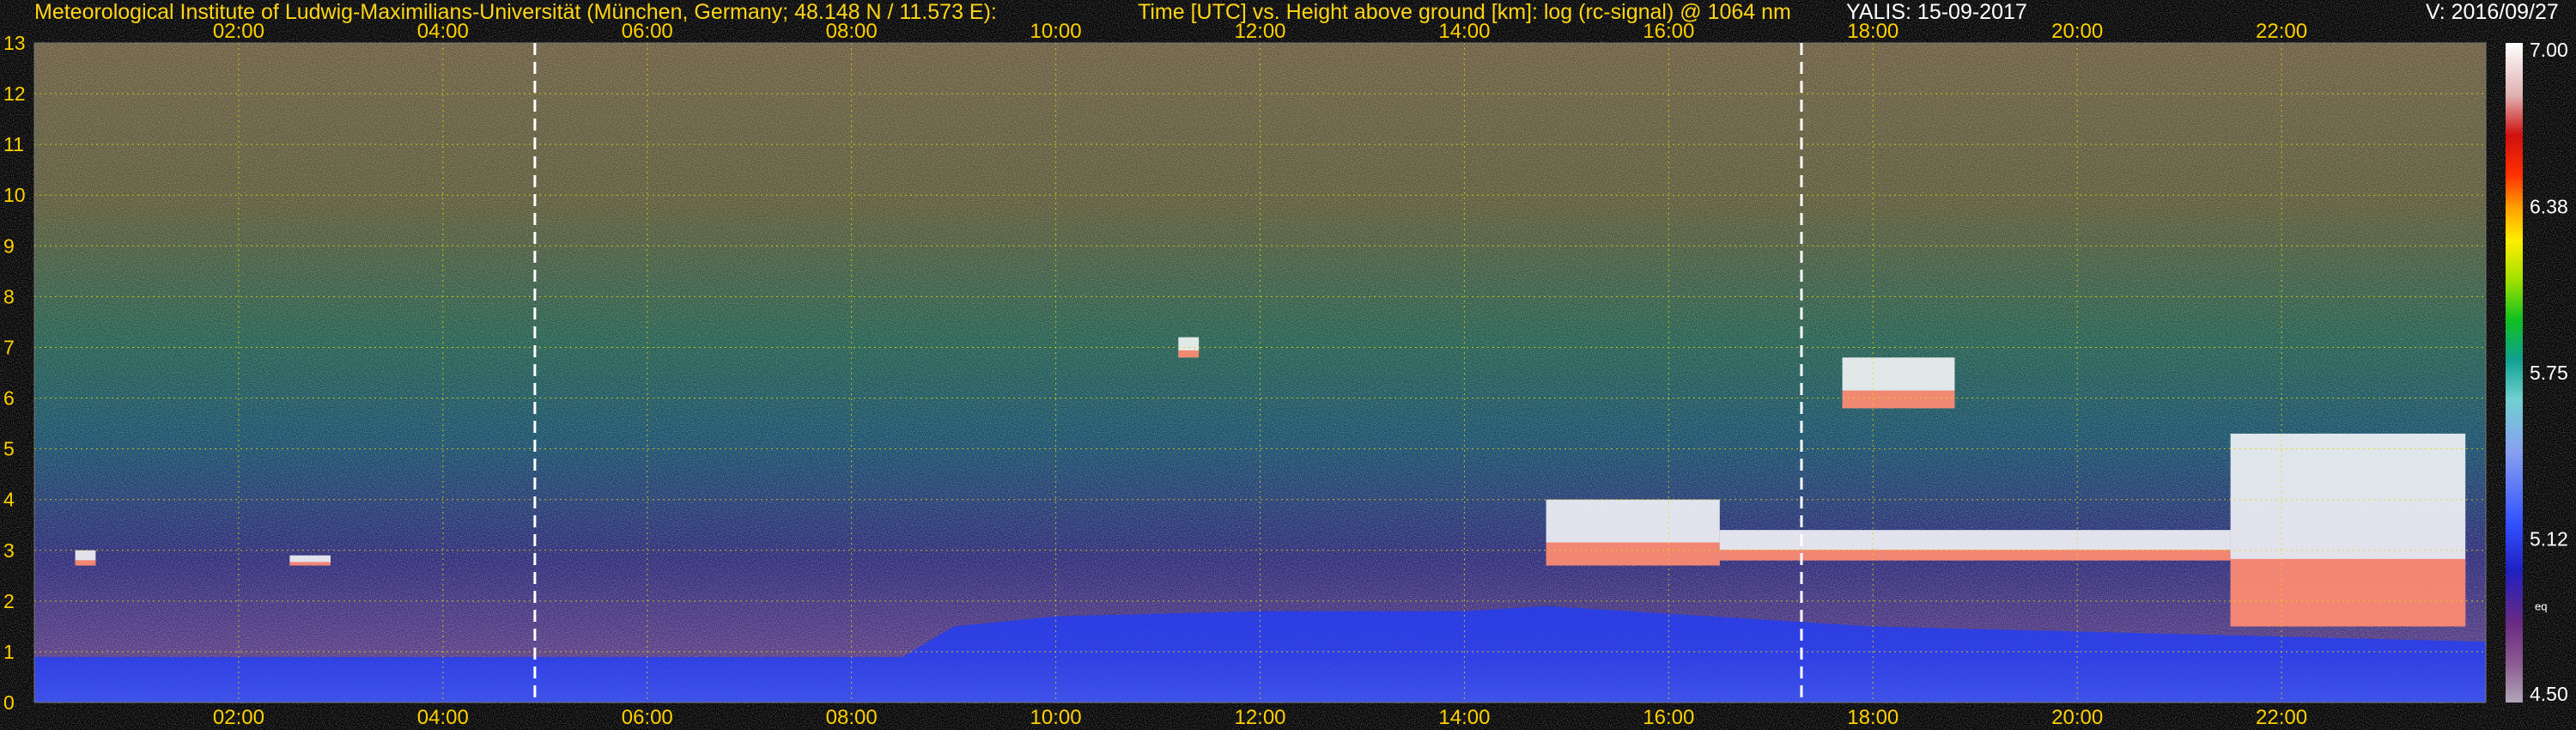 This screenshot has height=730, width=2576. Describe the element at coordinates (13, 144) in the screenshot. I see `y-tick-label-11: 11` at that location.